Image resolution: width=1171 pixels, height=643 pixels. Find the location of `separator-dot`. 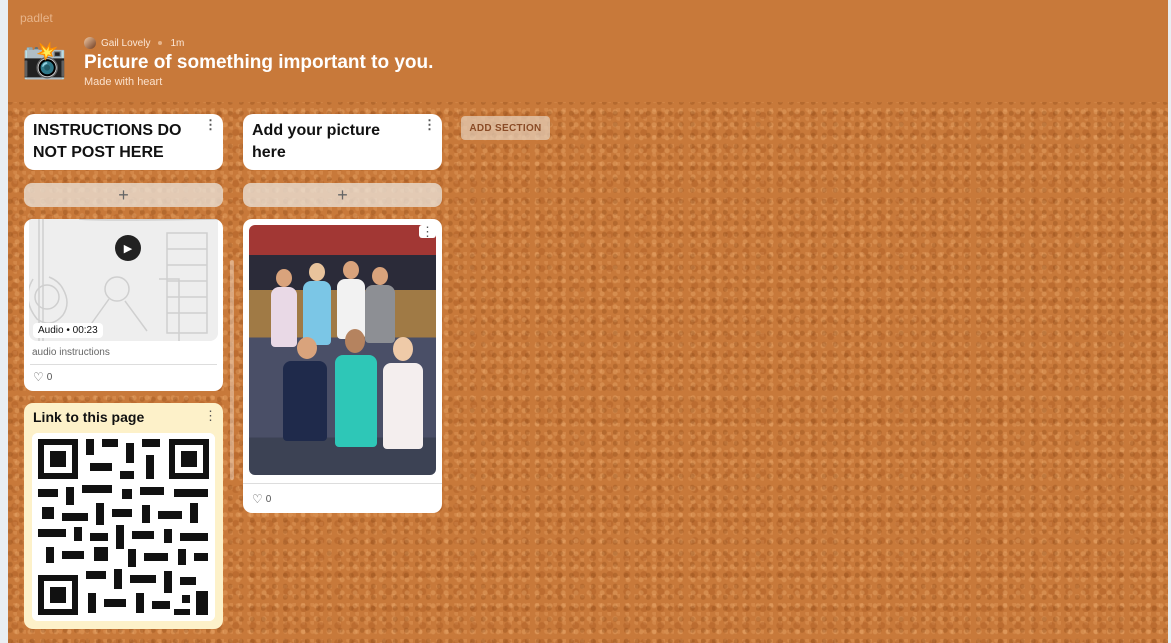

separator-dot is located at coordinates (160, 43).